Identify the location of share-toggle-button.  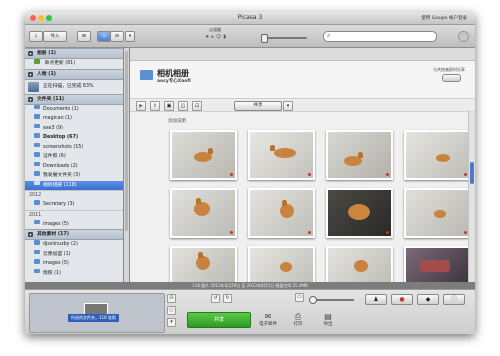
(451, 78).